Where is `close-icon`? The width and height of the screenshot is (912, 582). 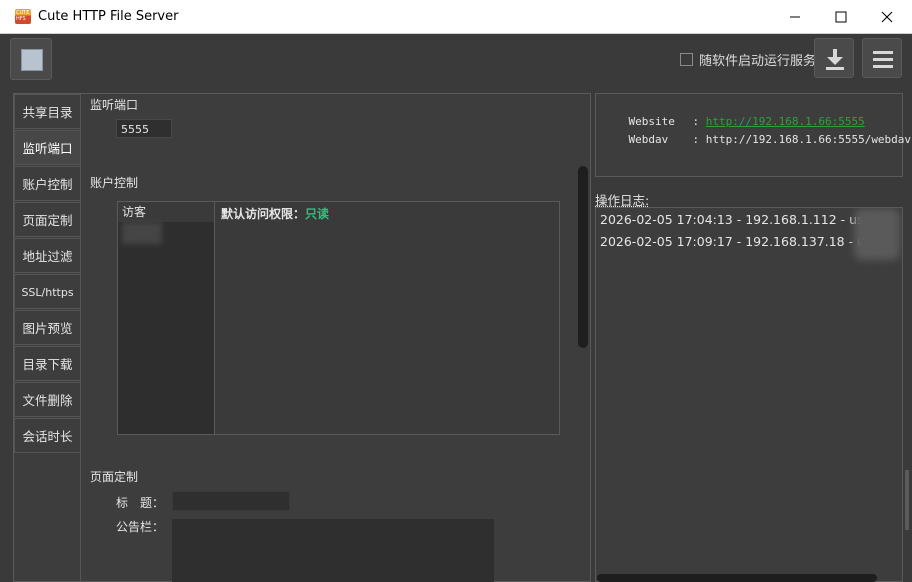 close-icon is located at coordinates (887, 17).